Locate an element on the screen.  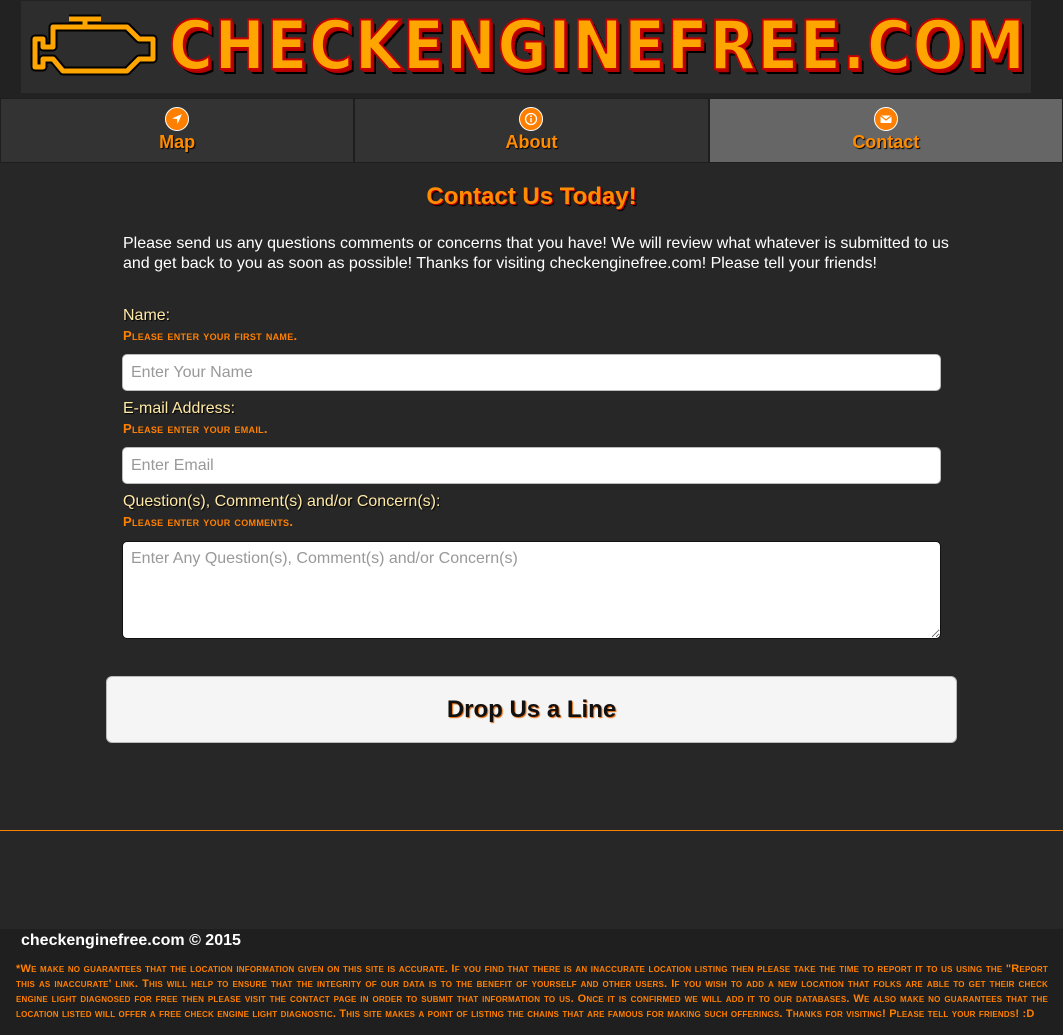
page-title: Contact Us Today! is located at coordinates (531, 196).